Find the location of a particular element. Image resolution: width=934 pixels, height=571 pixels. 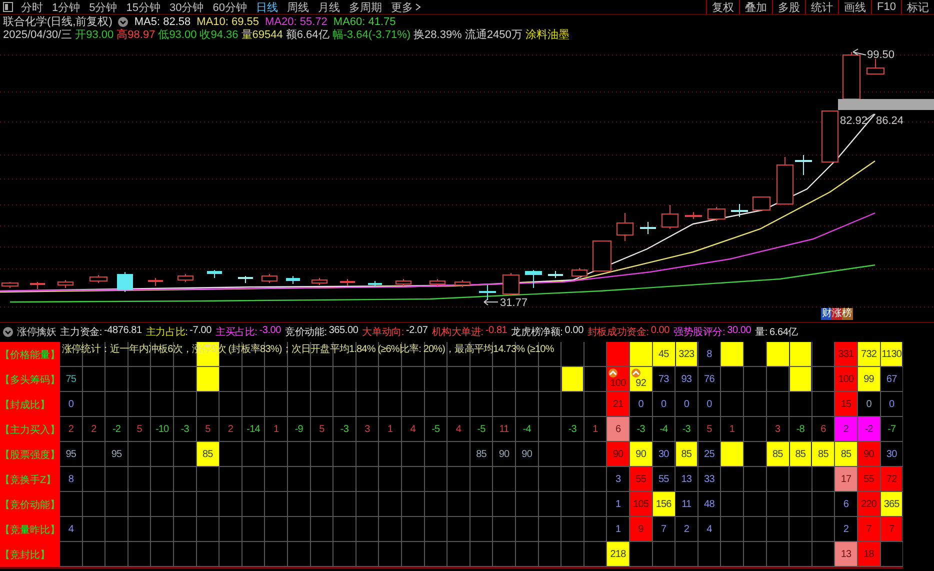

quote-value: 幅-3.64(-3.71%) is located at coordinates (371, 35).